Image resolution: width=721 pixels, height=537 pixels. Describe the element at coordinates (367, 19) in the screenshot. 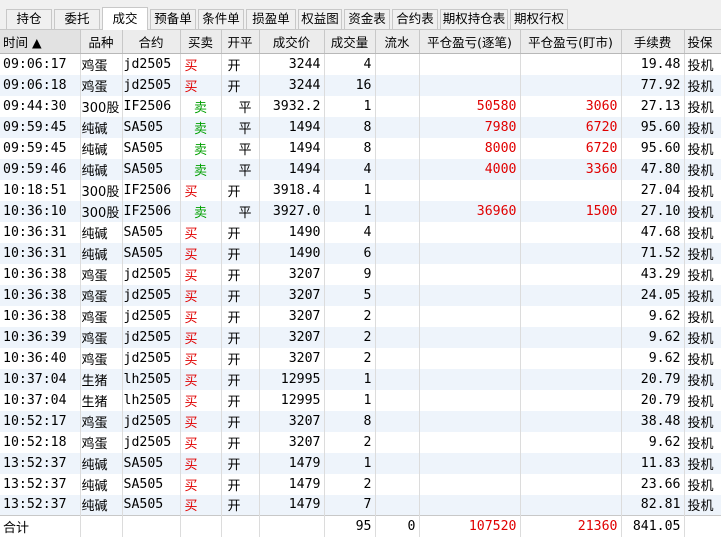

I see `tab-7: 资金表` at that location.